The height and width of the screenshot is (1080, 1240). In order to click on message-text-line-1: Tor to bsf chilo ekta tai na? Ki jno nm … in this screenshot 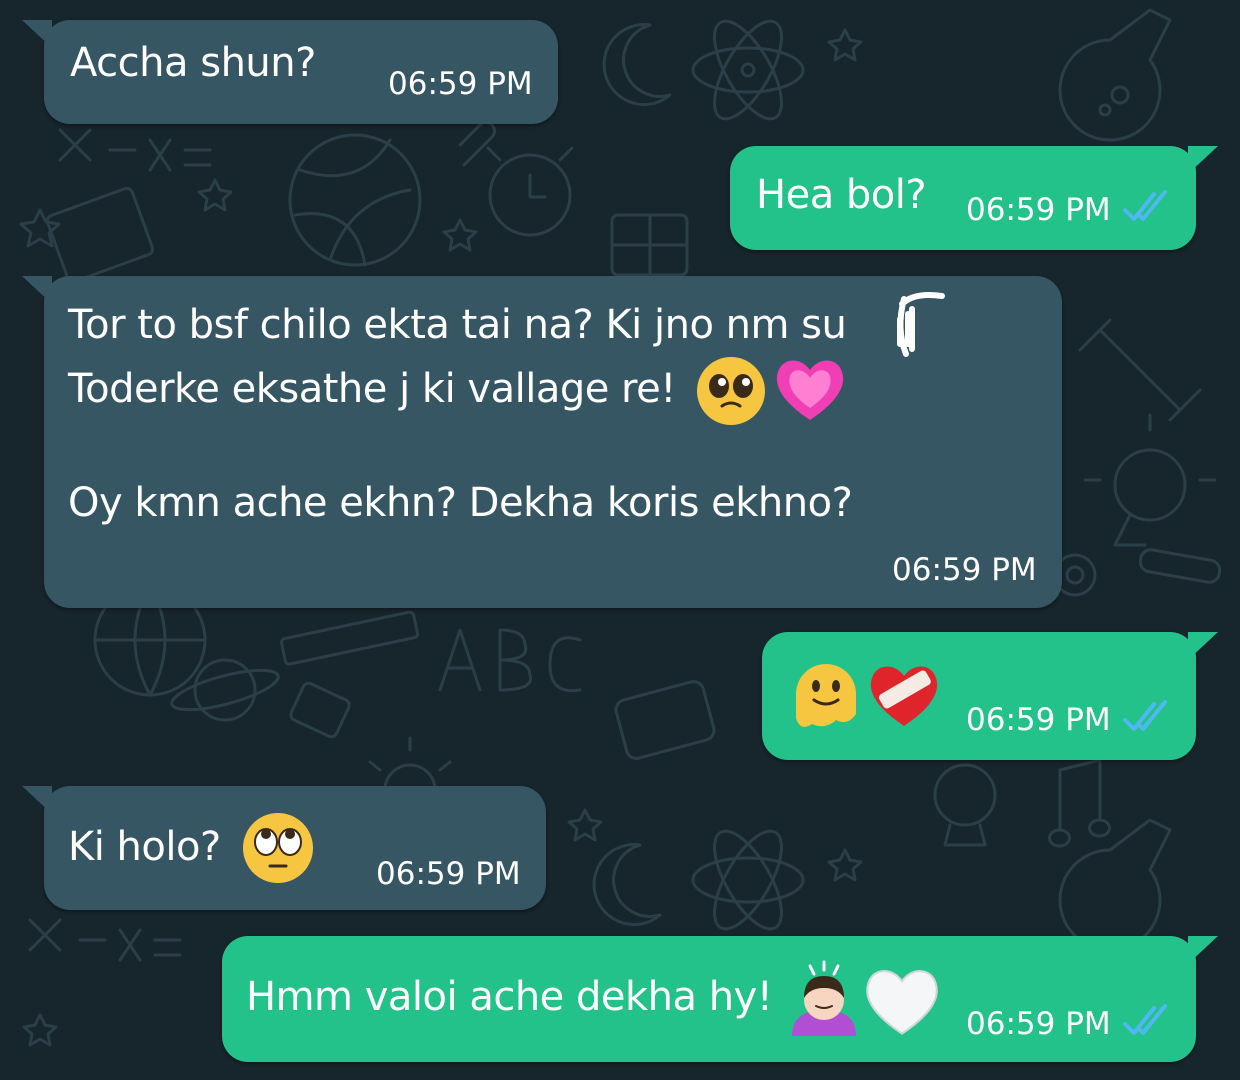, I will do `click(457, 325)`.